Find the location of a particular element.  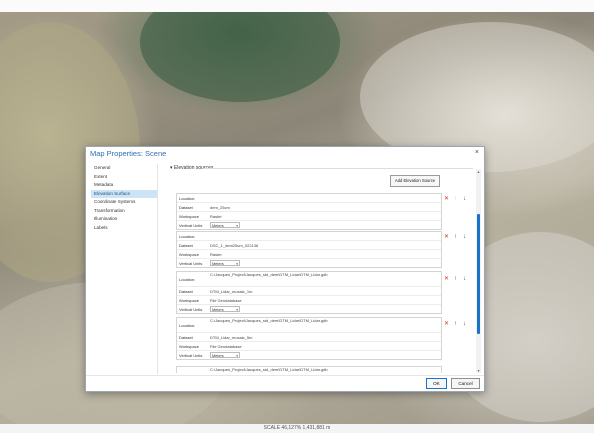

source-row-dataset: Dataset DSC_1_dem25cm_022136 is located at coordinates (309, 245).